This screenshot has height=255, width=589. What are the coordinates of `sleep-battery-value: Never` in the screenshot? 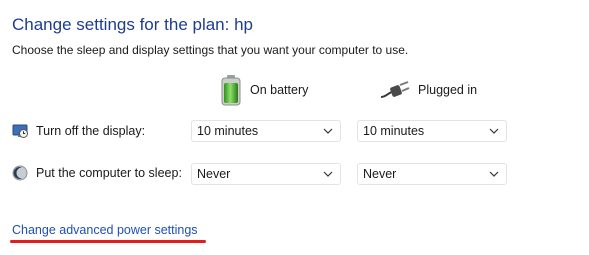 It's located at (214, 174).